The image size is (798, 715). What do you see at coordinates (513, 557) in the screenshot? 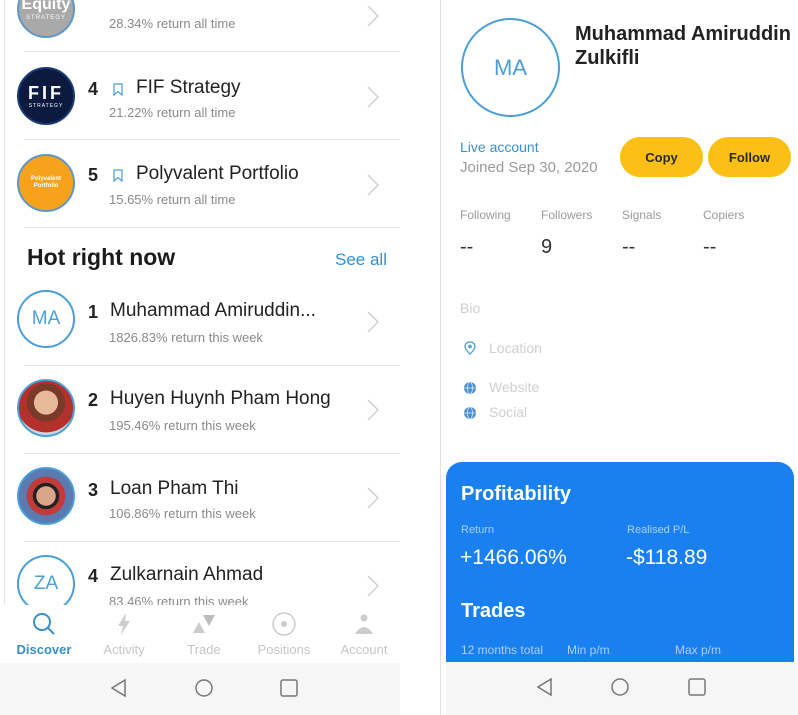
I see `return-value: +1466.06%` at bounding box center [513, 557].